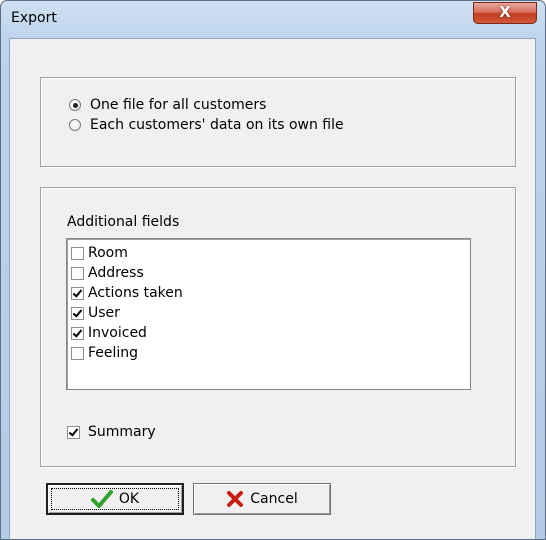 This screenshot has width=546, height=540. I want to click on list-item-label: User, so click(104, 313).